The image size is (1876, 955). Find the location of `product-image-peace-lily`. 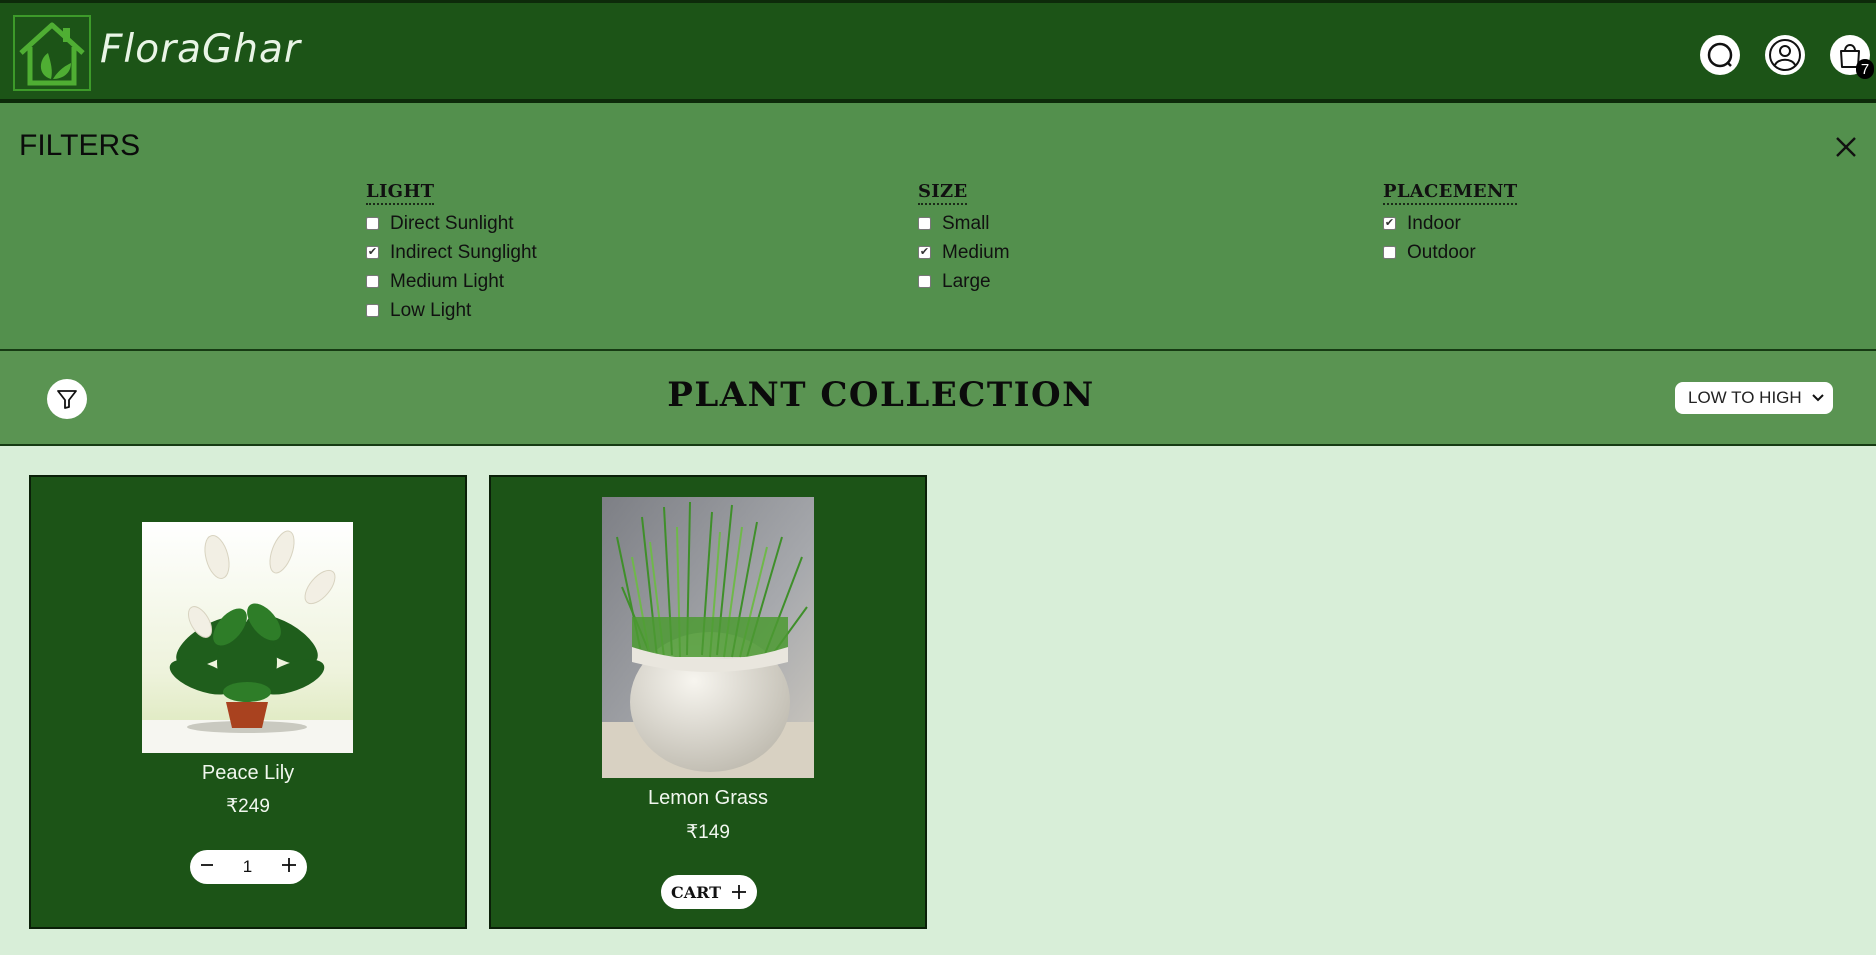

product-image-peace-lily is located at coordinates (247, 637).